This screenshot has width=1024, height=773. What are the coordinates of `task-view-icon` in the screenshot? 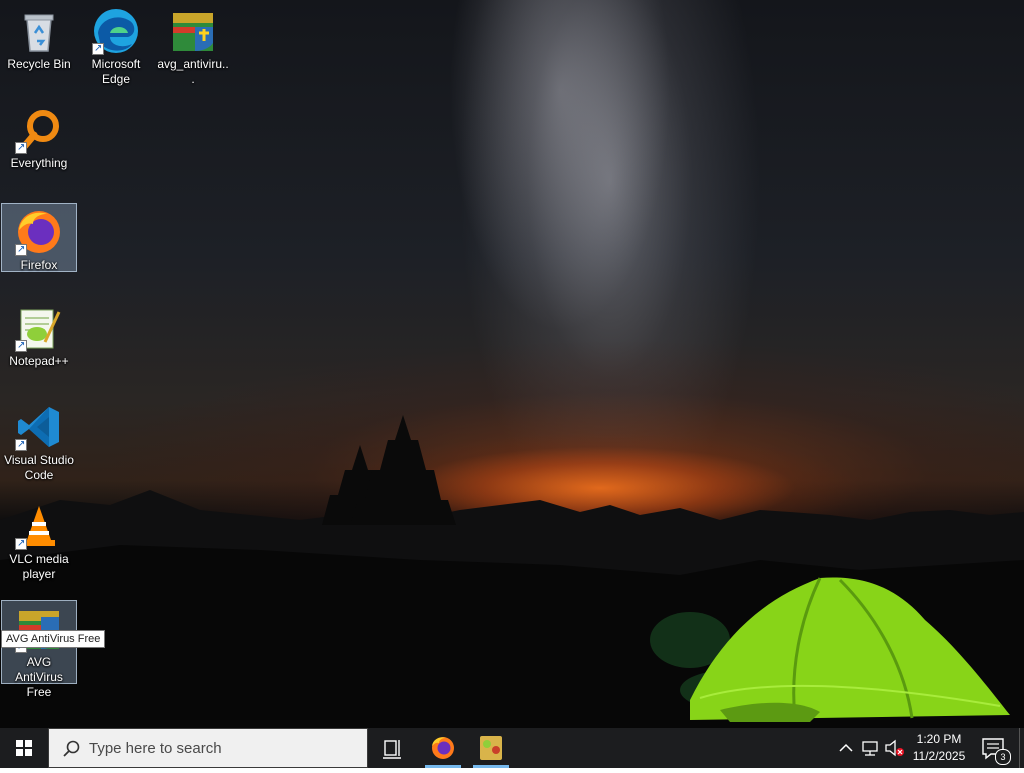 It's located at (392, 749).